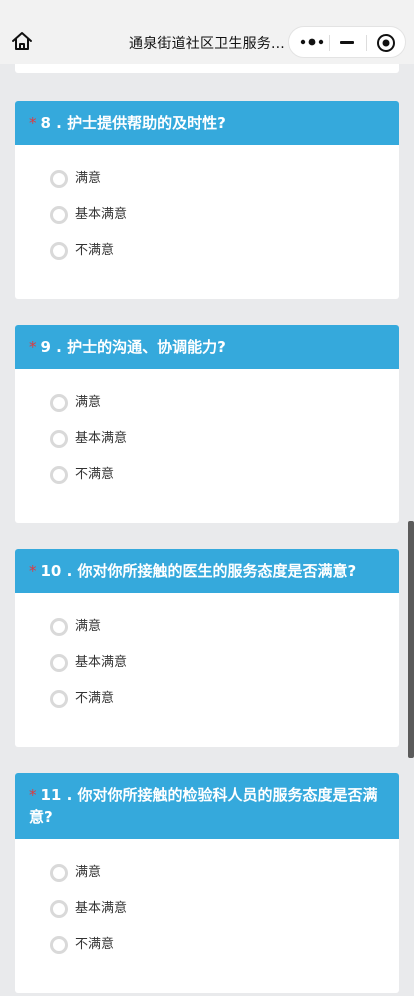 Image resolution: width=414 pixels, height=996 pixels. Describe the element at coordinates (133, 123) in the screenshot. I see `question-title: 8 . 护士提供帮助的及时性?` at that location.